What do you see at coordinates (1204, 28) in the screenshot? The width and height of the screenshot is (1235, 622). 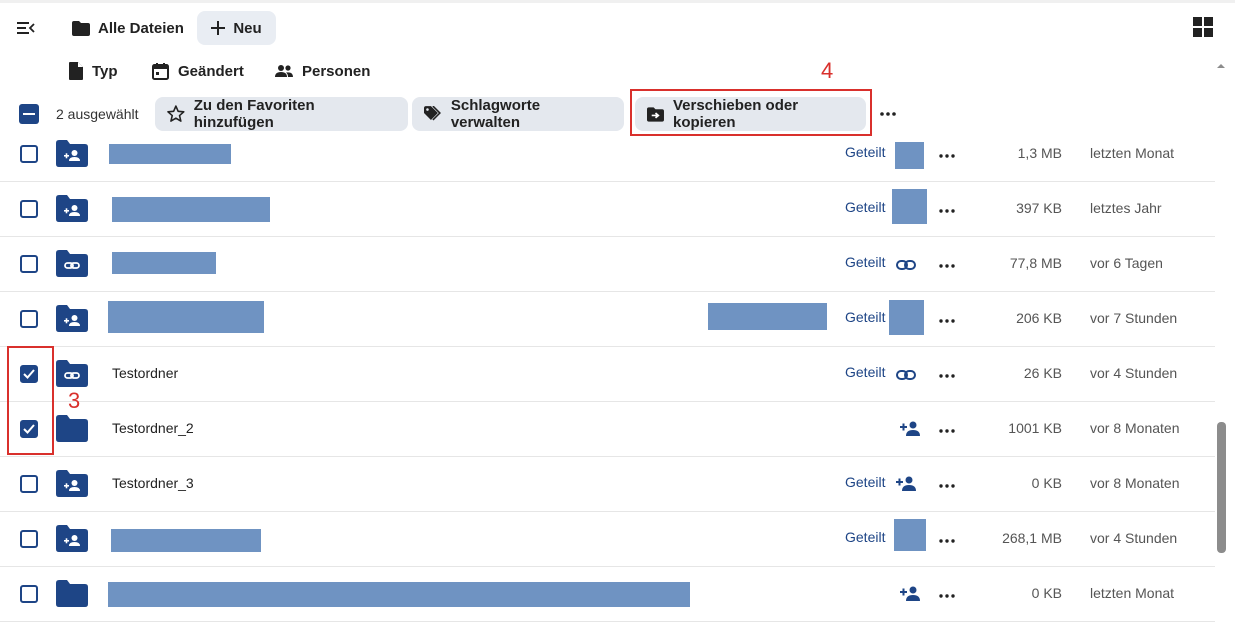 I see `grid-view-icon` at bounding box center [1204, 28].